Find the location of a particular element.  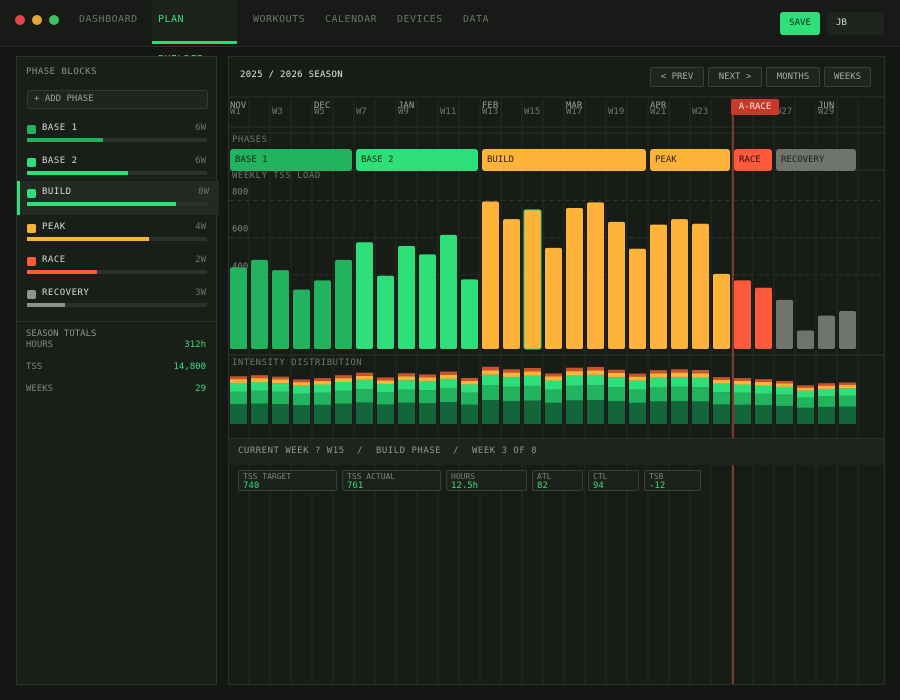

stat-value: 12.5h is located at coordinates (465, 486).